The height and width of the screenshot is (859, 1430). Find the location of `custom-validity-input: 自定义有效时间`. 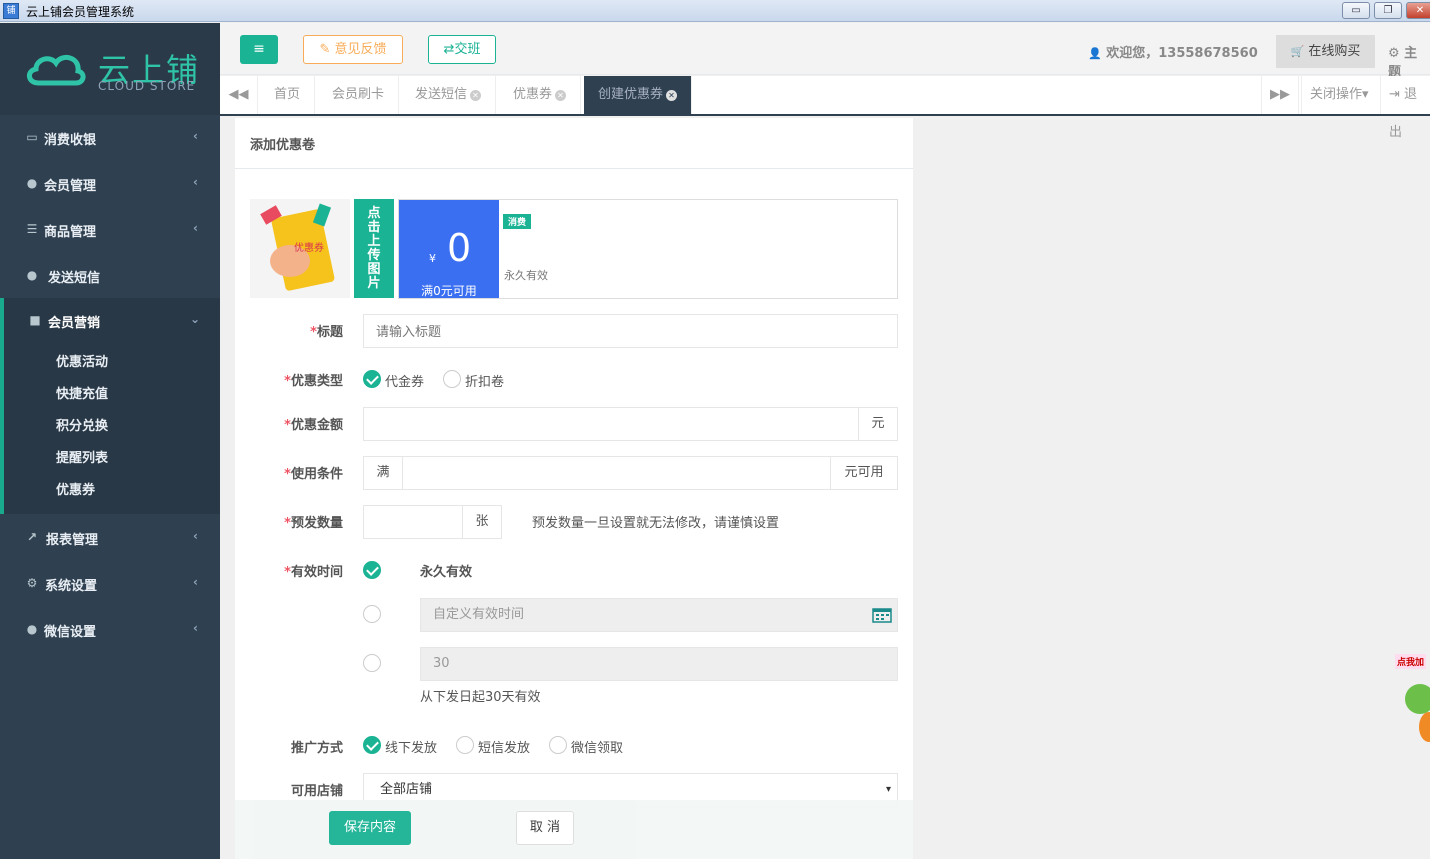

custom-validity-input: 自定义有效时间 is located at coordinates (659, 615).